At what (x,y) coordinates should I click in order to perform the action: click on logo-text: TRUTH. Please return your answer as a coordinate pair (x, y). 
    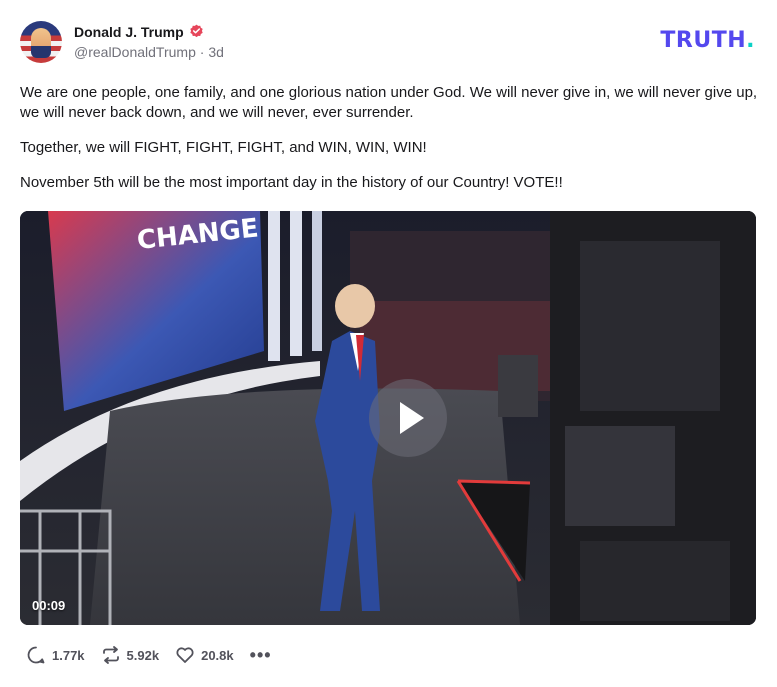
    Looking at the image, I should click on (703, 40).